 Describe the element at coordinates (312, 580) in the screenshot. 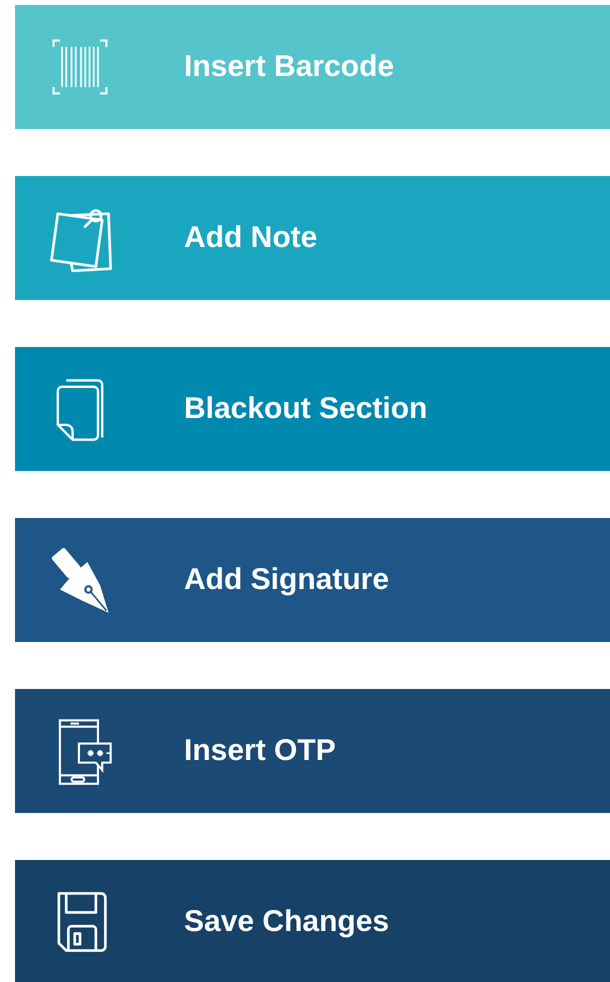

I see `action-button: Add Signature` at that location.